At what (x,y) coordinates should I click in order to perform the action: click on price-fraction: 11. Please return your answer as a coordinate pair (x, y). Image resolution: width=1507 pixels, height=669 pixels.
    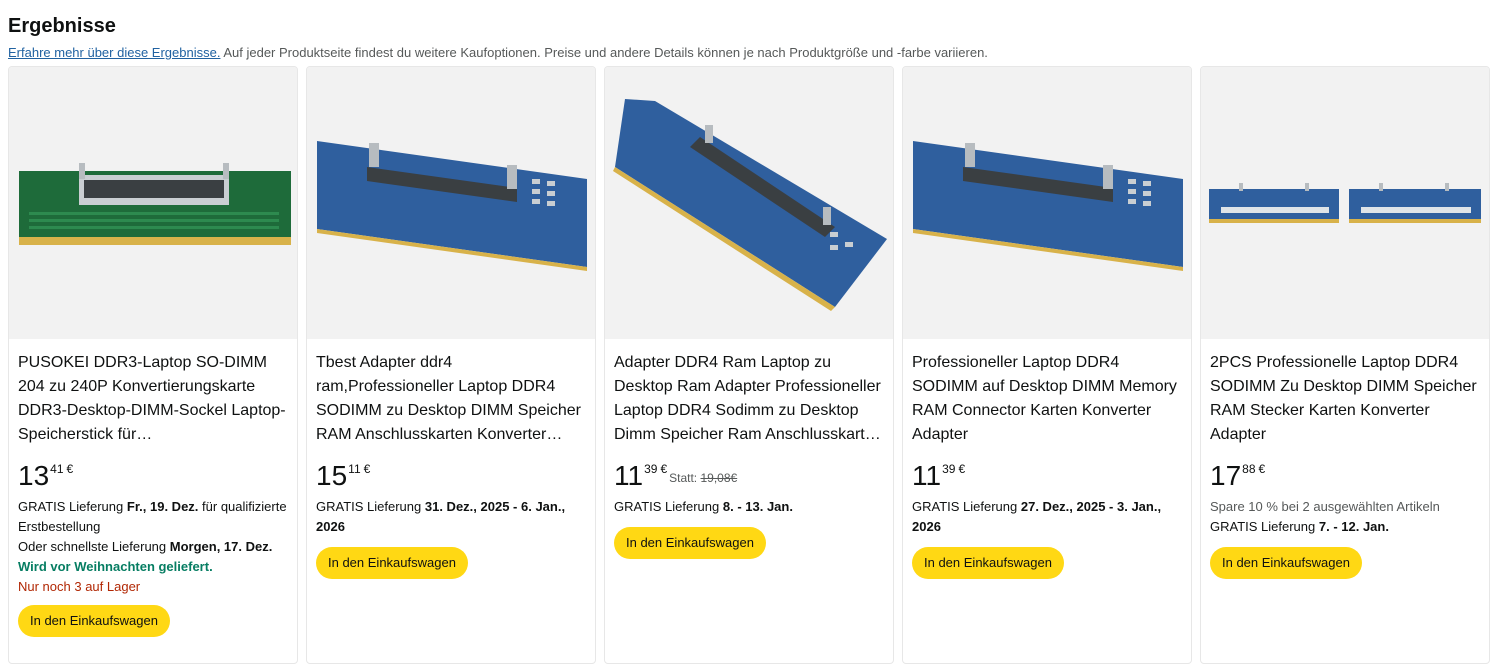
    Looking at the image, I should click on (354, 469).